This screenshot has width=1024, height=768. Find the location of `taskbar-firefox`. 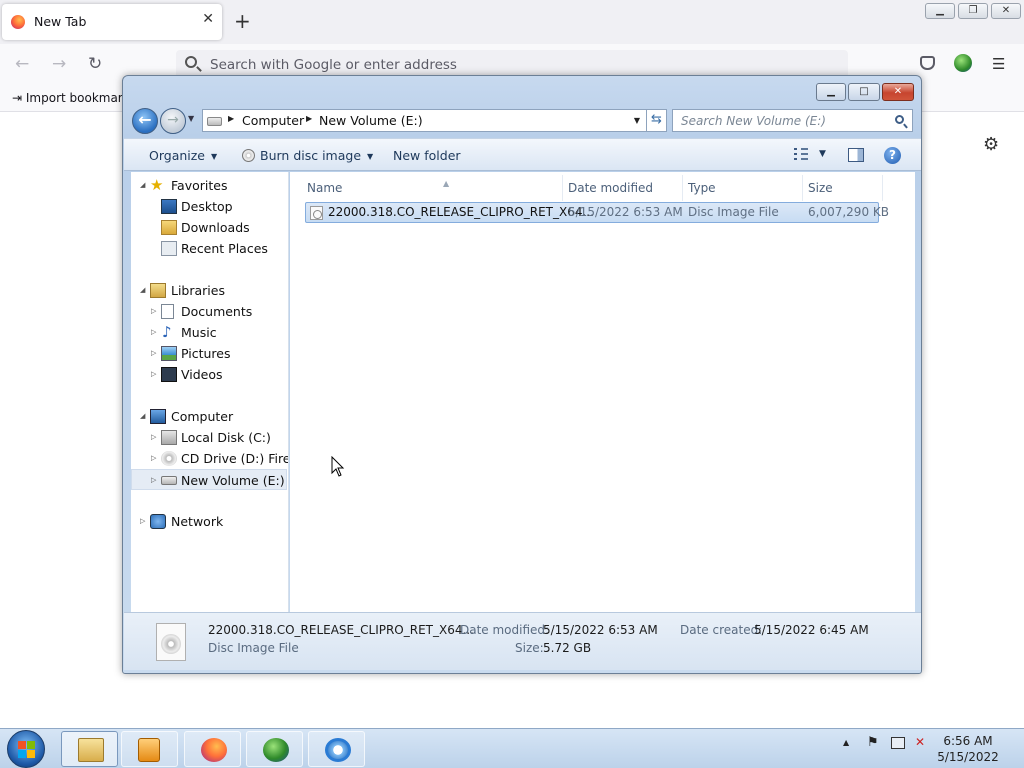

taskbar-firefox is located at coordinates (212, 749).